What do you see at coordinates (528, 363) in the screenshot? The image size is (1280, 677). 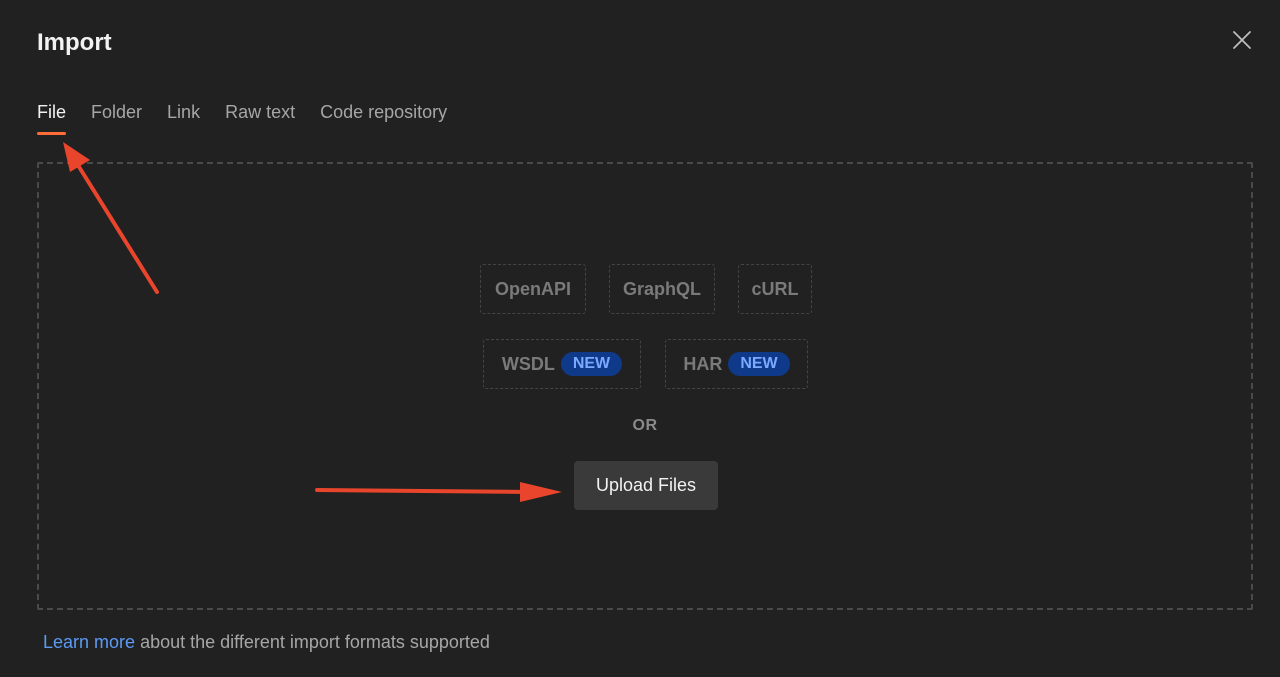 I see `format-label-wsdl: WSDL` at bounding box center [528, 363].